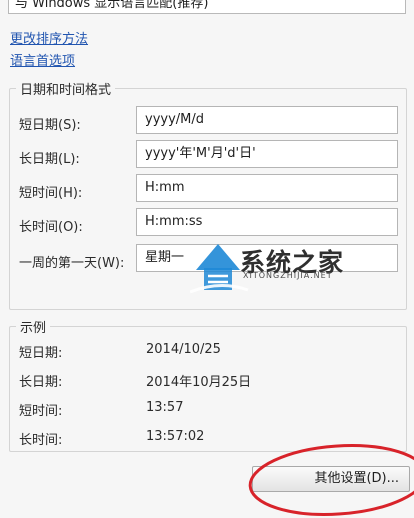  Describe the element at coordinates (41, 353) in the screenshot. I see `example-short-date-label: 短日期:` at that location.